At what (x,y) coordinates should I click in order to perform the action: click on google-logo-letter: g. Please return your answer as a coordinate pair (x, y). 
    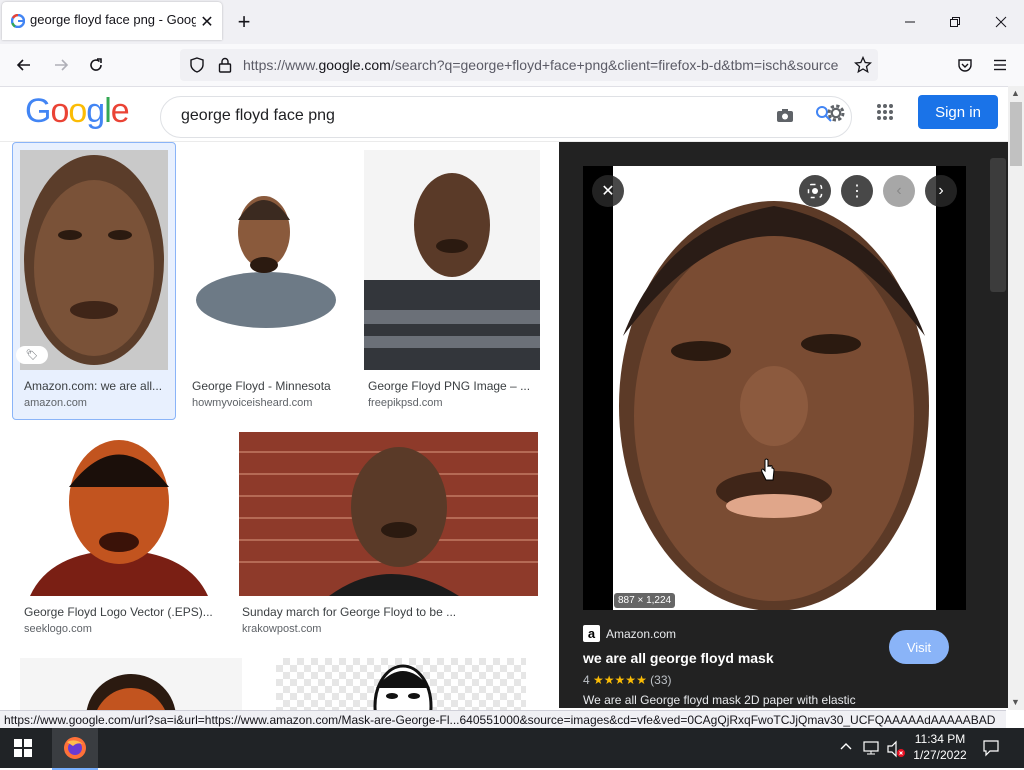
    Looking at the image, I should click on (95, 111).